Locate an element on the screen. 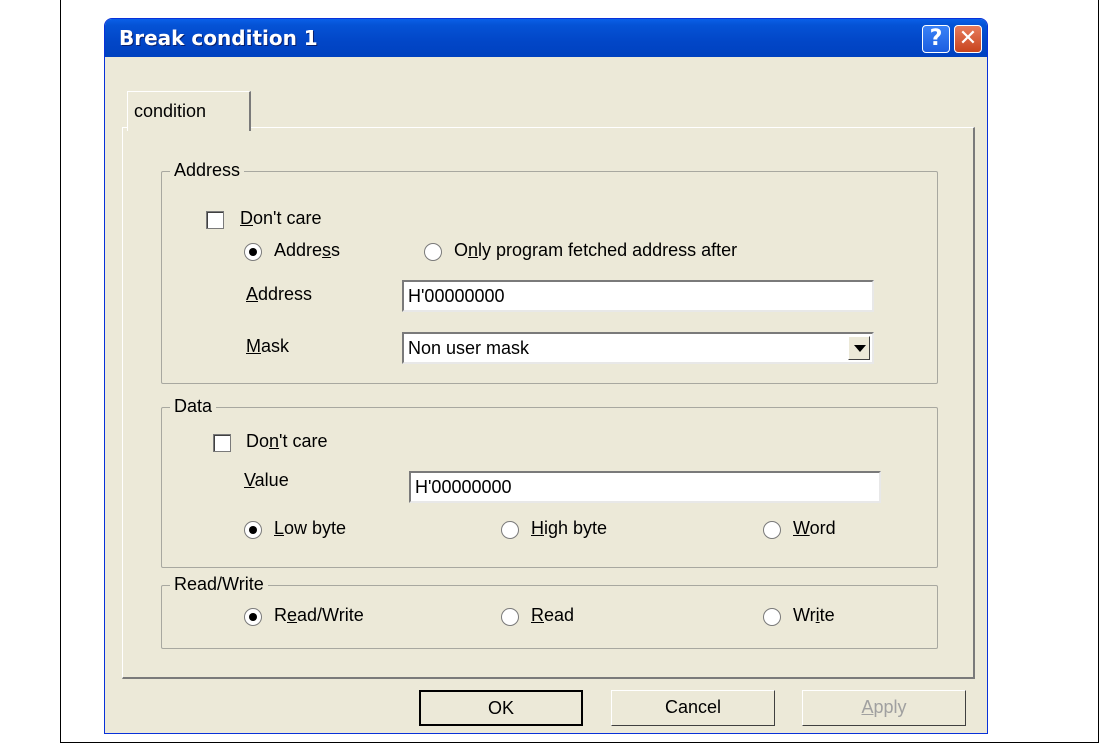 This screenshot has height=744, width=1100. value-label: Value is located at coordinates (266, 480).